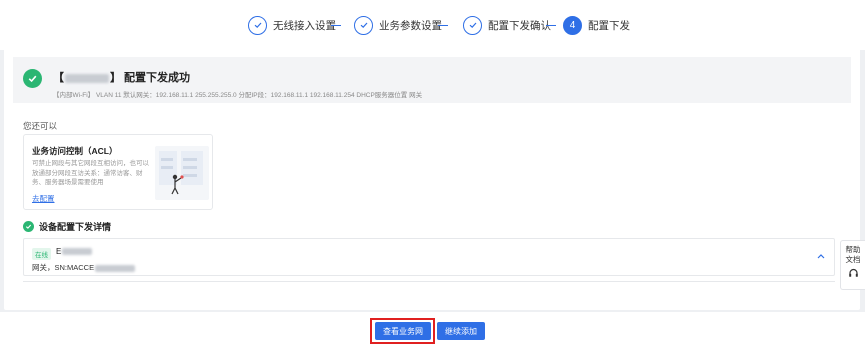 This screenshot has height=349, width=865. What do you see at coordinates (115, 268) in the screenshot?
I see `redacted-sn` at bounding box center [115, 268].